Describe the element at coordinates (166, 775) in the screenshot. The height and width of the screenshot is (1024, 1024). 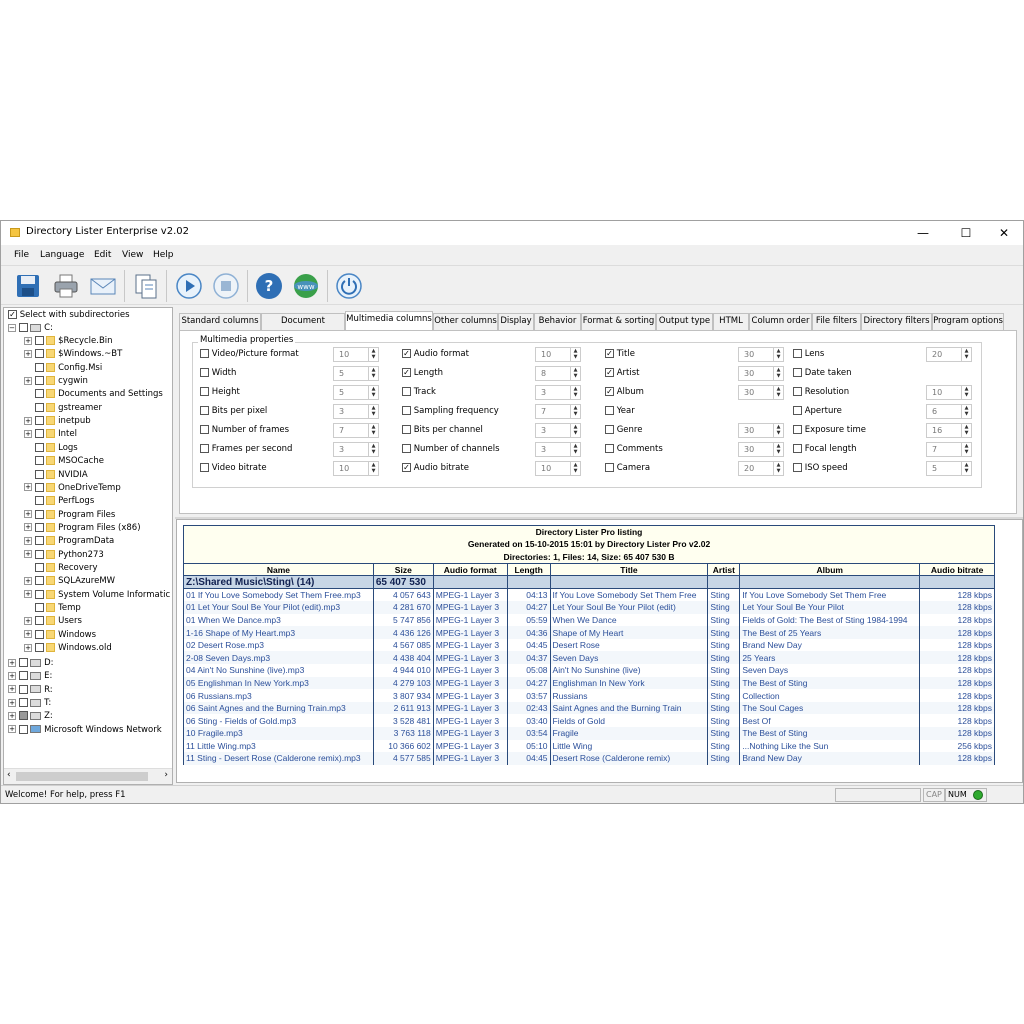
I see `scroll-right-icon: ›` at that location.